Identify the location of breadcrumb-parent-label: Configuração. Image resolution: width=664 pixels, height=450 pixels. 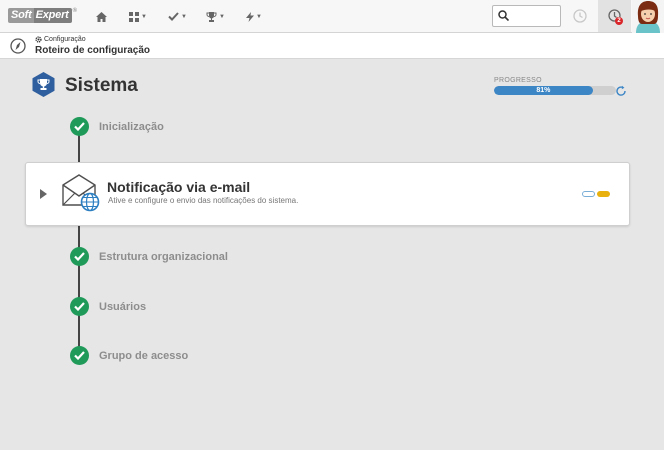
(65, 39).